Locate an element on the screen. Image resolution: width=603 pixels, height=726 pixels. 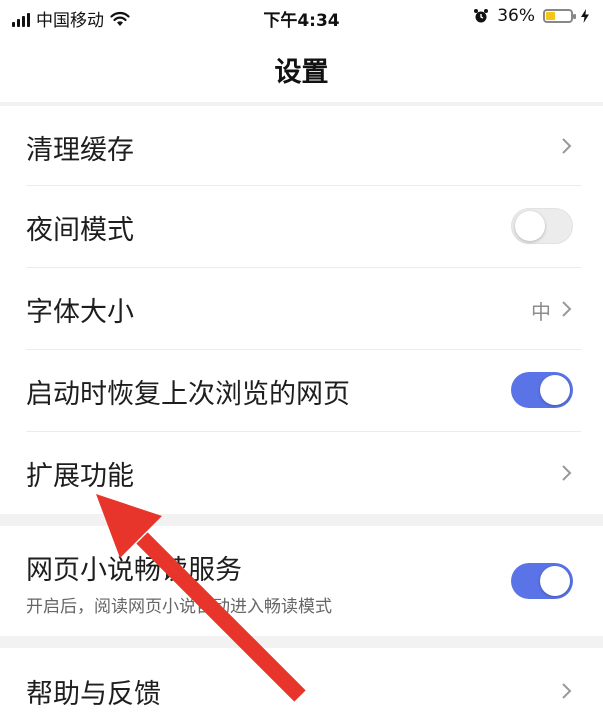
extensions-label: 扩展功能 is located at coordinates (80, 476).